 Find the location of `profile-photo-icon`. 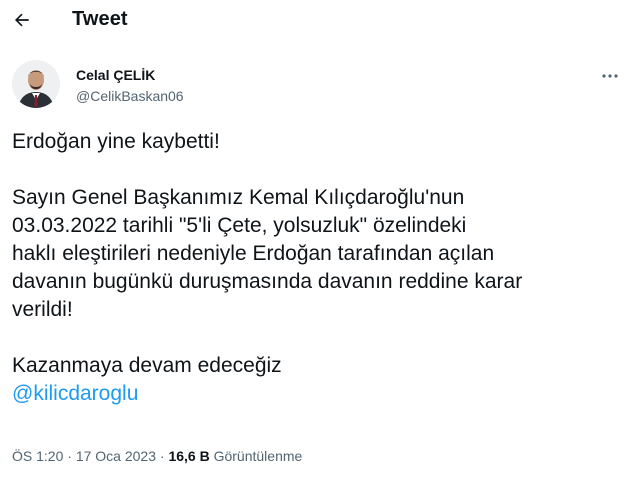

profile-photo-icon is located at coordinates (36, 84).